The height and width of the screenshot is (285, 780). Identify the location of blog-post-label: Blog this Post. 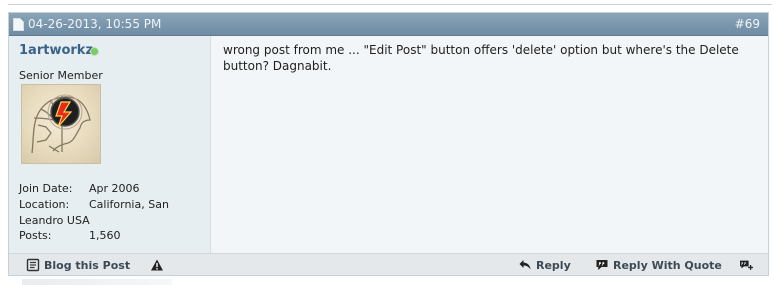
(87, 265).